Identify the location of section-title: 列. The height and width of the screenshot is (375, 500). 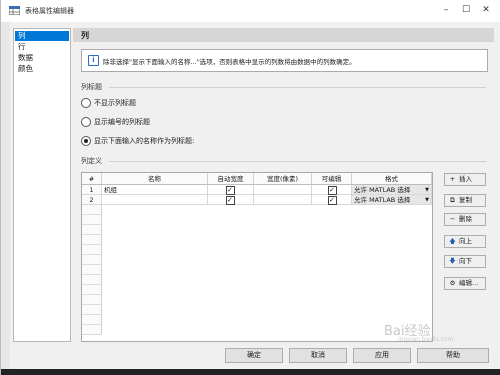
(85, 35).